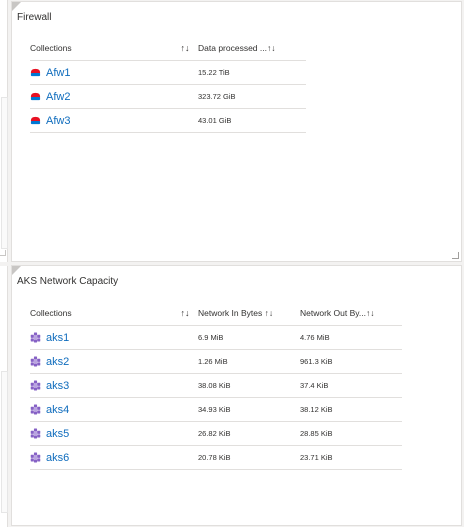 This screenshot has width=464, height=527. I want to click on left-panel-stub-bottom, so click(4, 396).